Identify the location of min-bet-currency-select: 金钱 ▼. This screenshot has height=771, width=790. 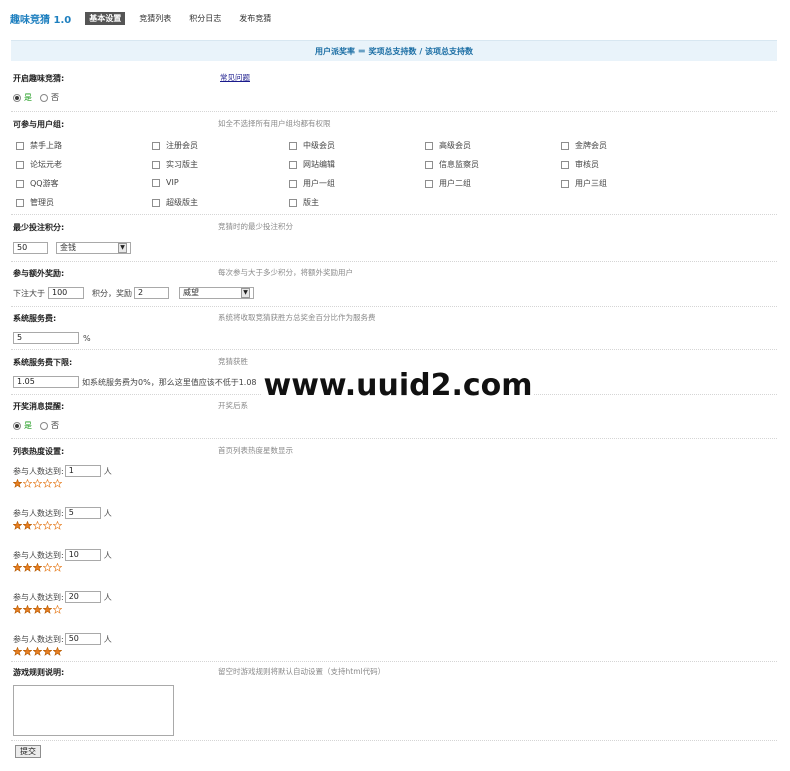
(93, 248).